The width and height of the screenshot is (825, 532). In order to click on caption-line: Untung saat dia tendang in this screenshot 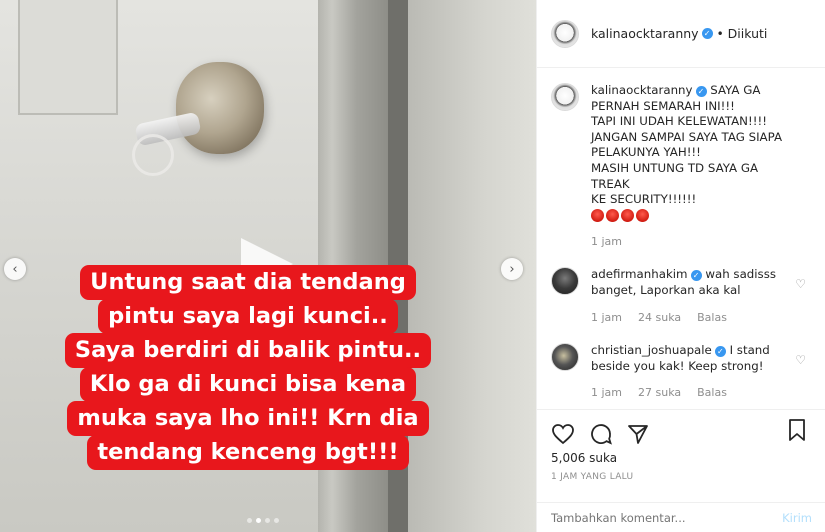, I will do `click(248, 282)`.